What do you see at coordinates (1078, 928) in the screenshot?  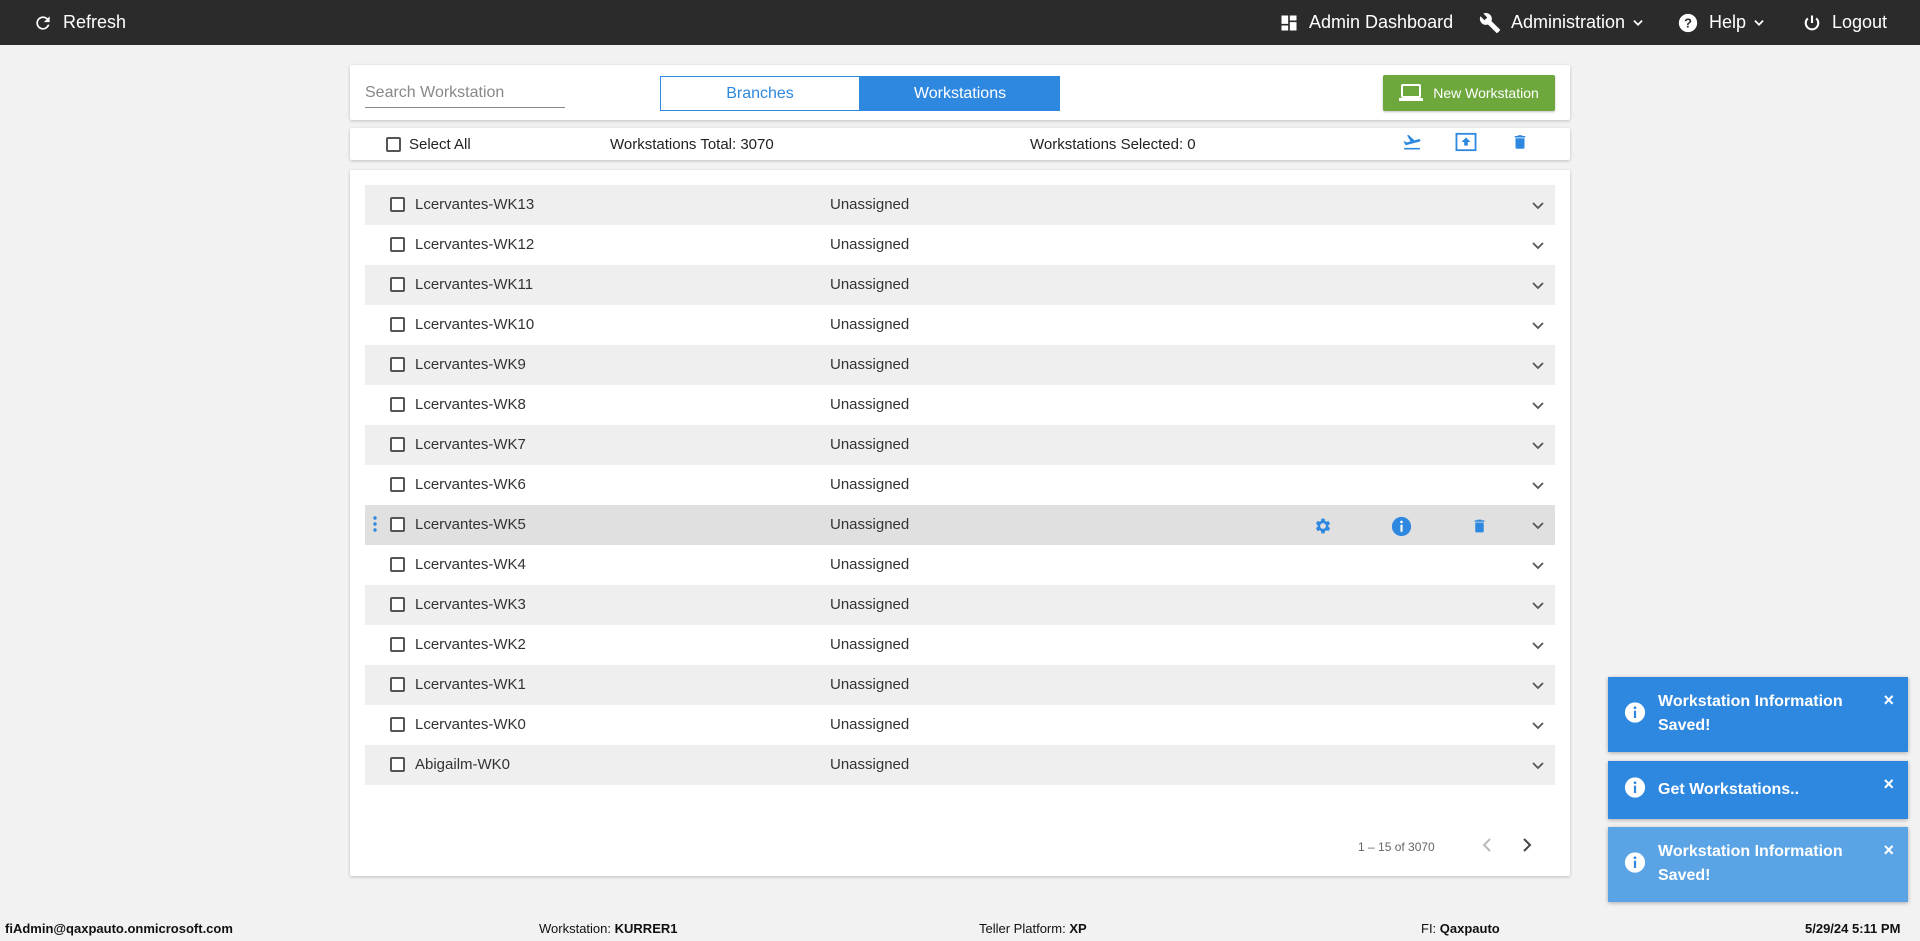 I see `footer-platform-value: XP` at bounding box center [1078, 928].